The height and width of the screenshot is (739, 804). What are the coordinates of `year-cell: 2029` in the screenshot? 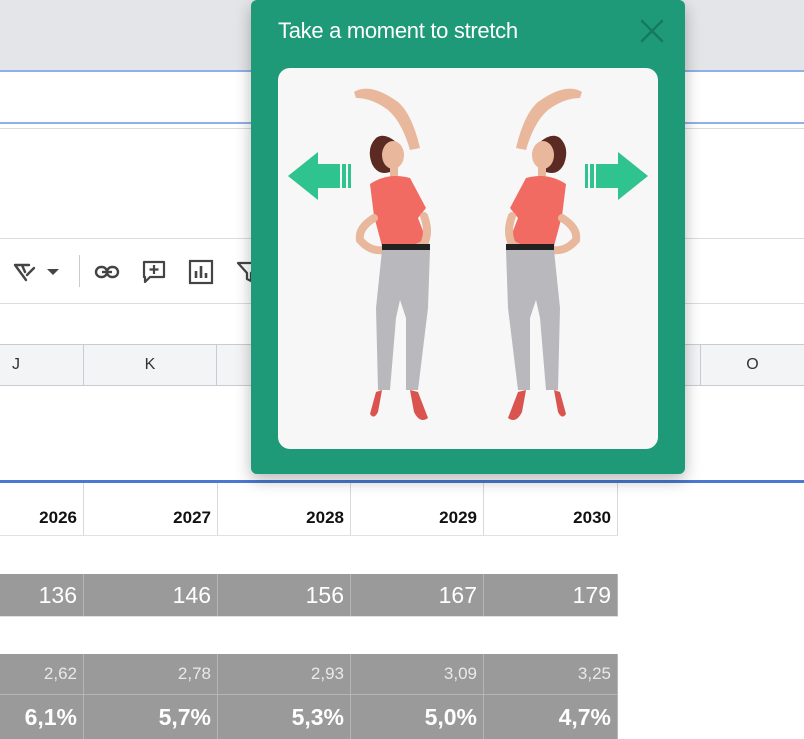 It's located at (417, 509).